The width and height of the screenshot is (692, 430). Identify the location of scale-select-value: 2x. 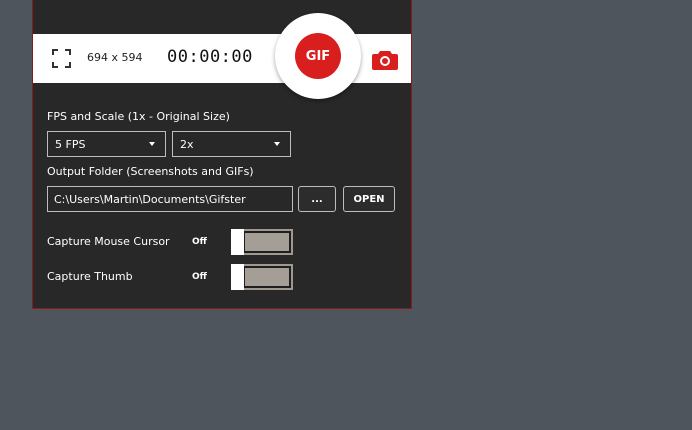
(187, 144).